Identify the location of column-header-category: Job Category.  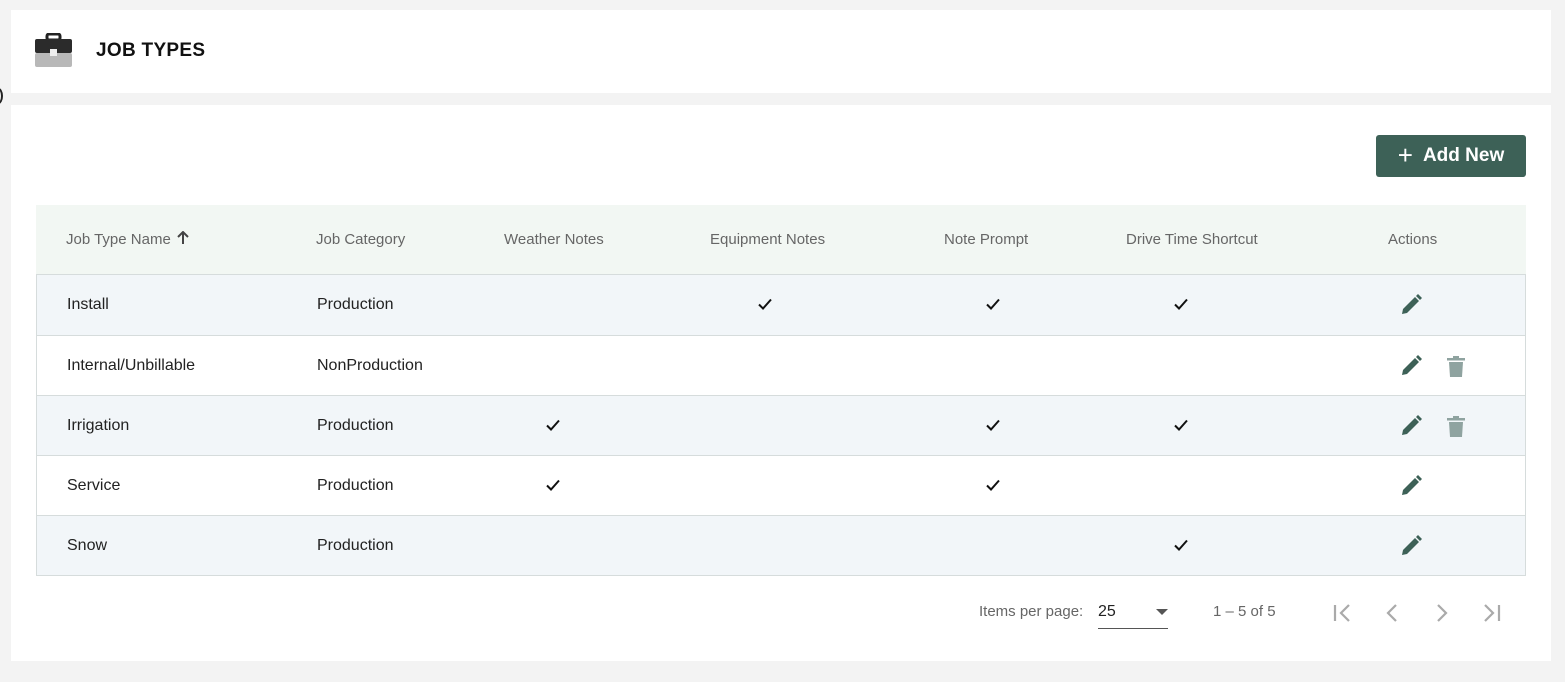
(360, 239).